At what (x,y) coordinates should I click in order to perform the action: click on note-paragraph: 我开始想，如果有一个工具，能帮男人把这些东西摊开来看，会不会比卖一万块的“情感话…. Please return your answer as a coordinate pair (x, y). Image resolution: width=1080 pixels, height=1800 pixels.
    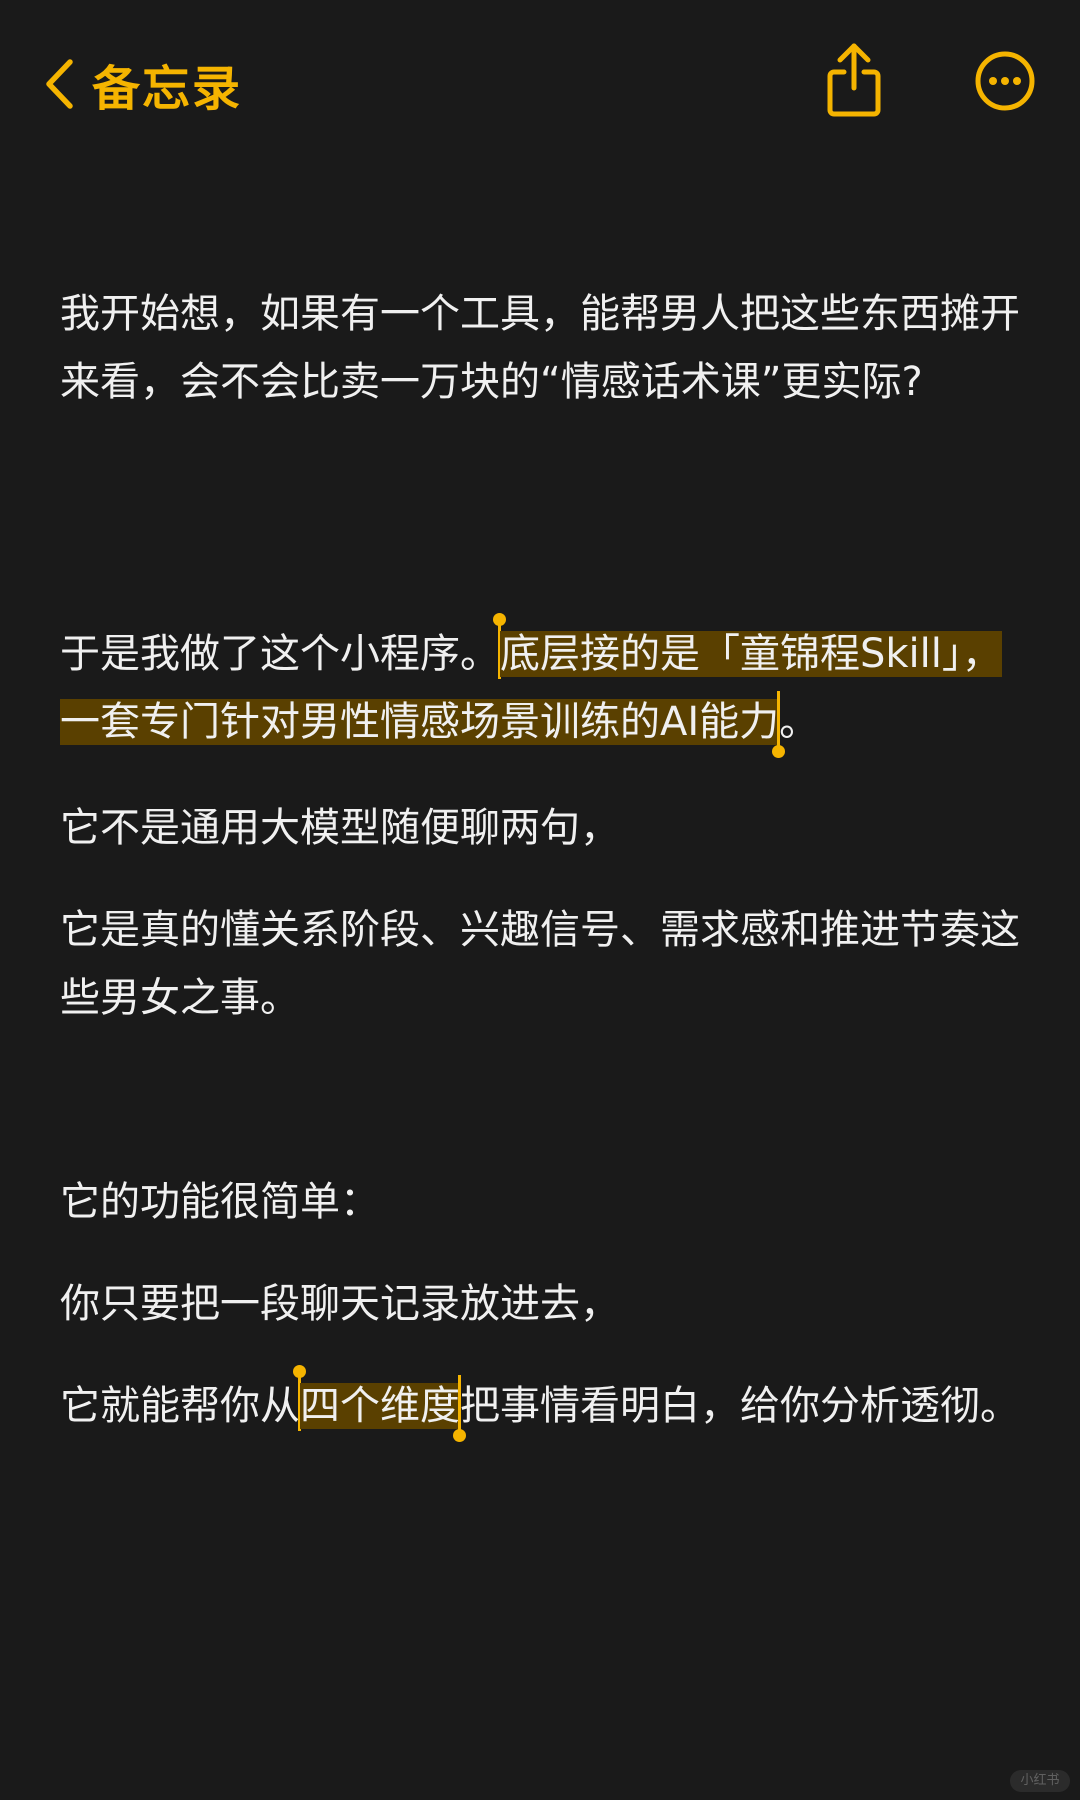
    Looking at the image, I should click on (540, 348).